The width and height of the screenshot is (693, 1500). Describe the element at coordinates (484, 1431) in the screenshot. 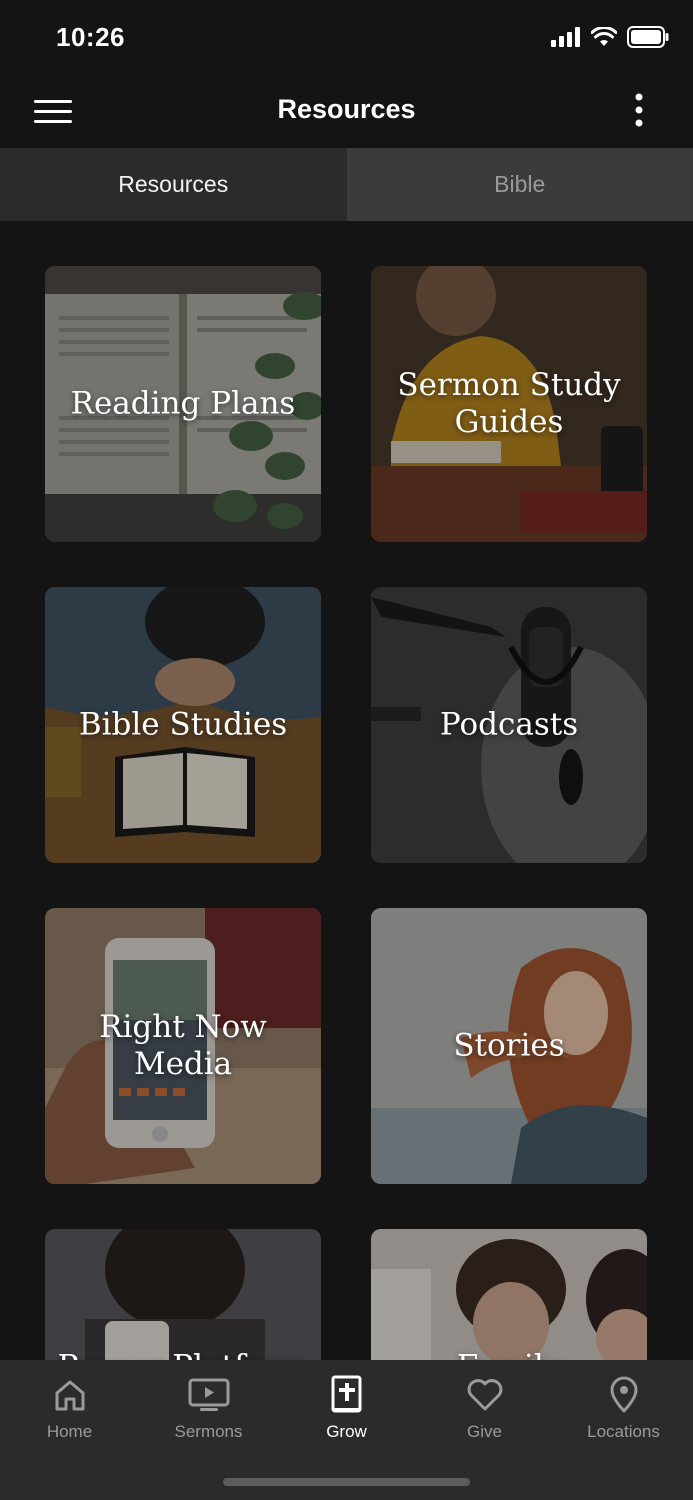

I see `tab-label: Give` at that location.